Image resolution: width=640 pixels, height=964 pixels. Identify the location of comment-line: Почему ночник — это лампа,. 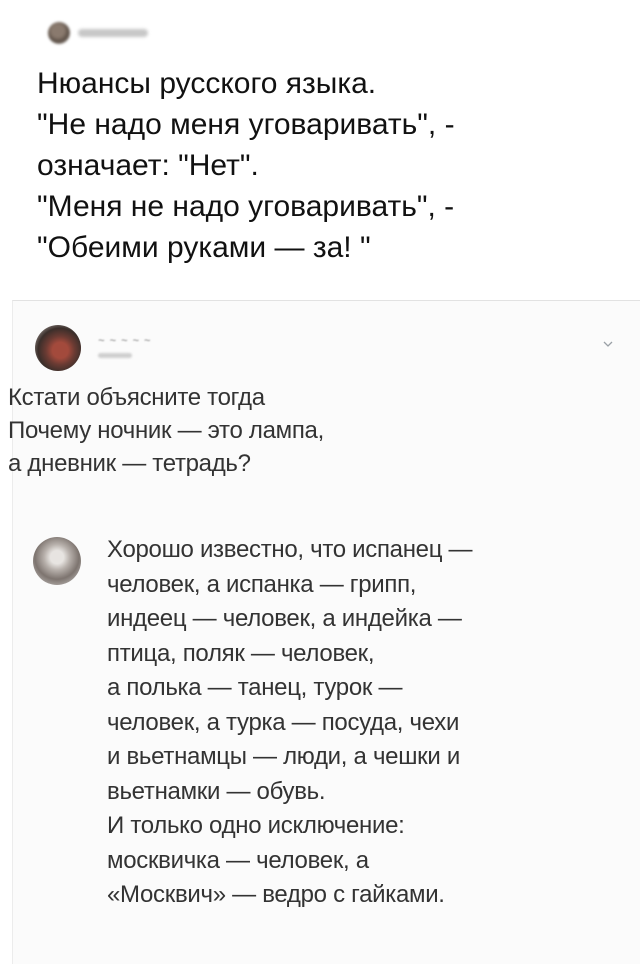
(166, 430).